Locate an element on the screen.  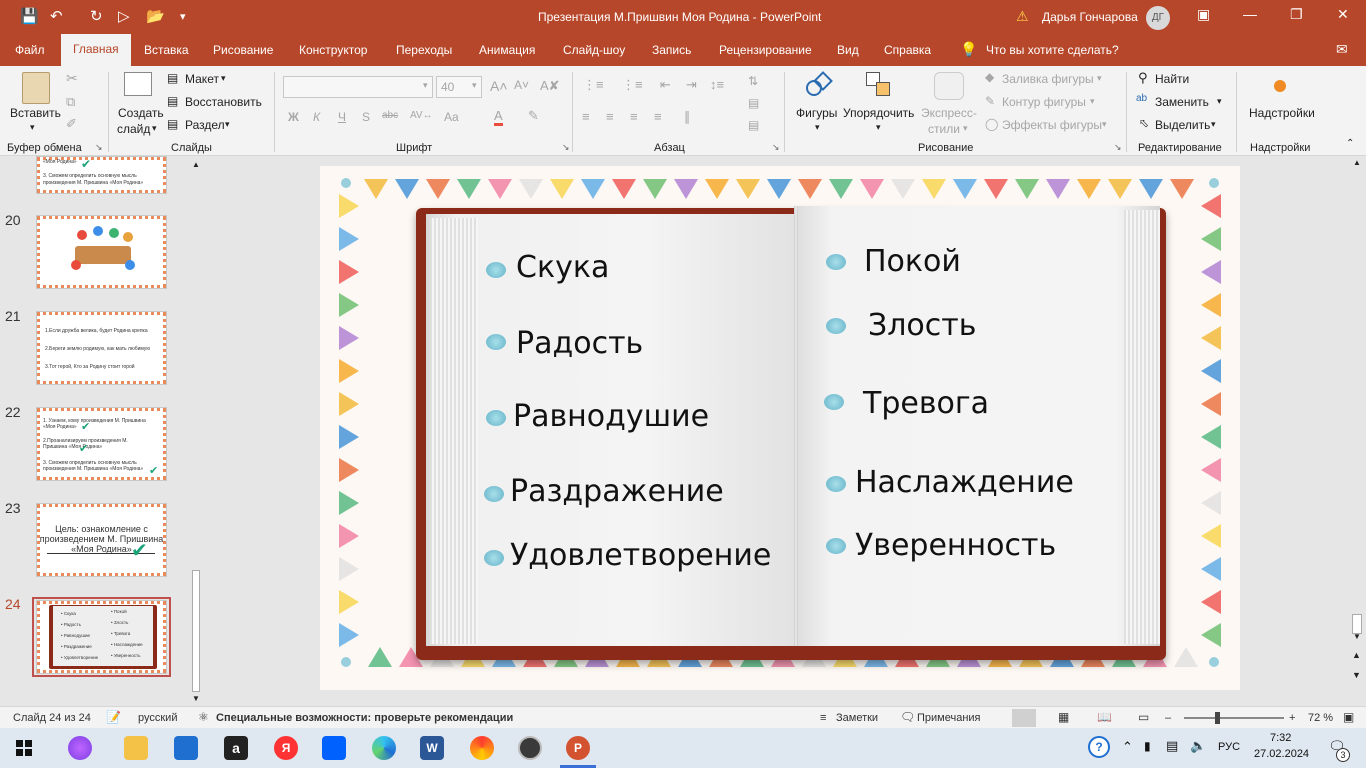
minimize-icon: — is located at coordinates (1250, 14).